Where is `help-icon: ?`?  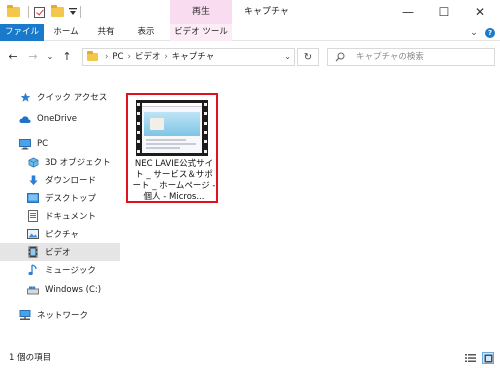 help-icon: ? is located at coordinates (490, 32).